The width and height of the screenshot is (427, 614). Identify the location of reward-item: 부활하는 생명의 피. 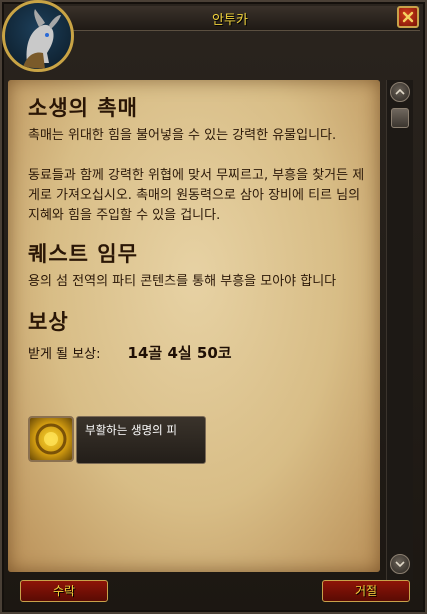
(118, 440).